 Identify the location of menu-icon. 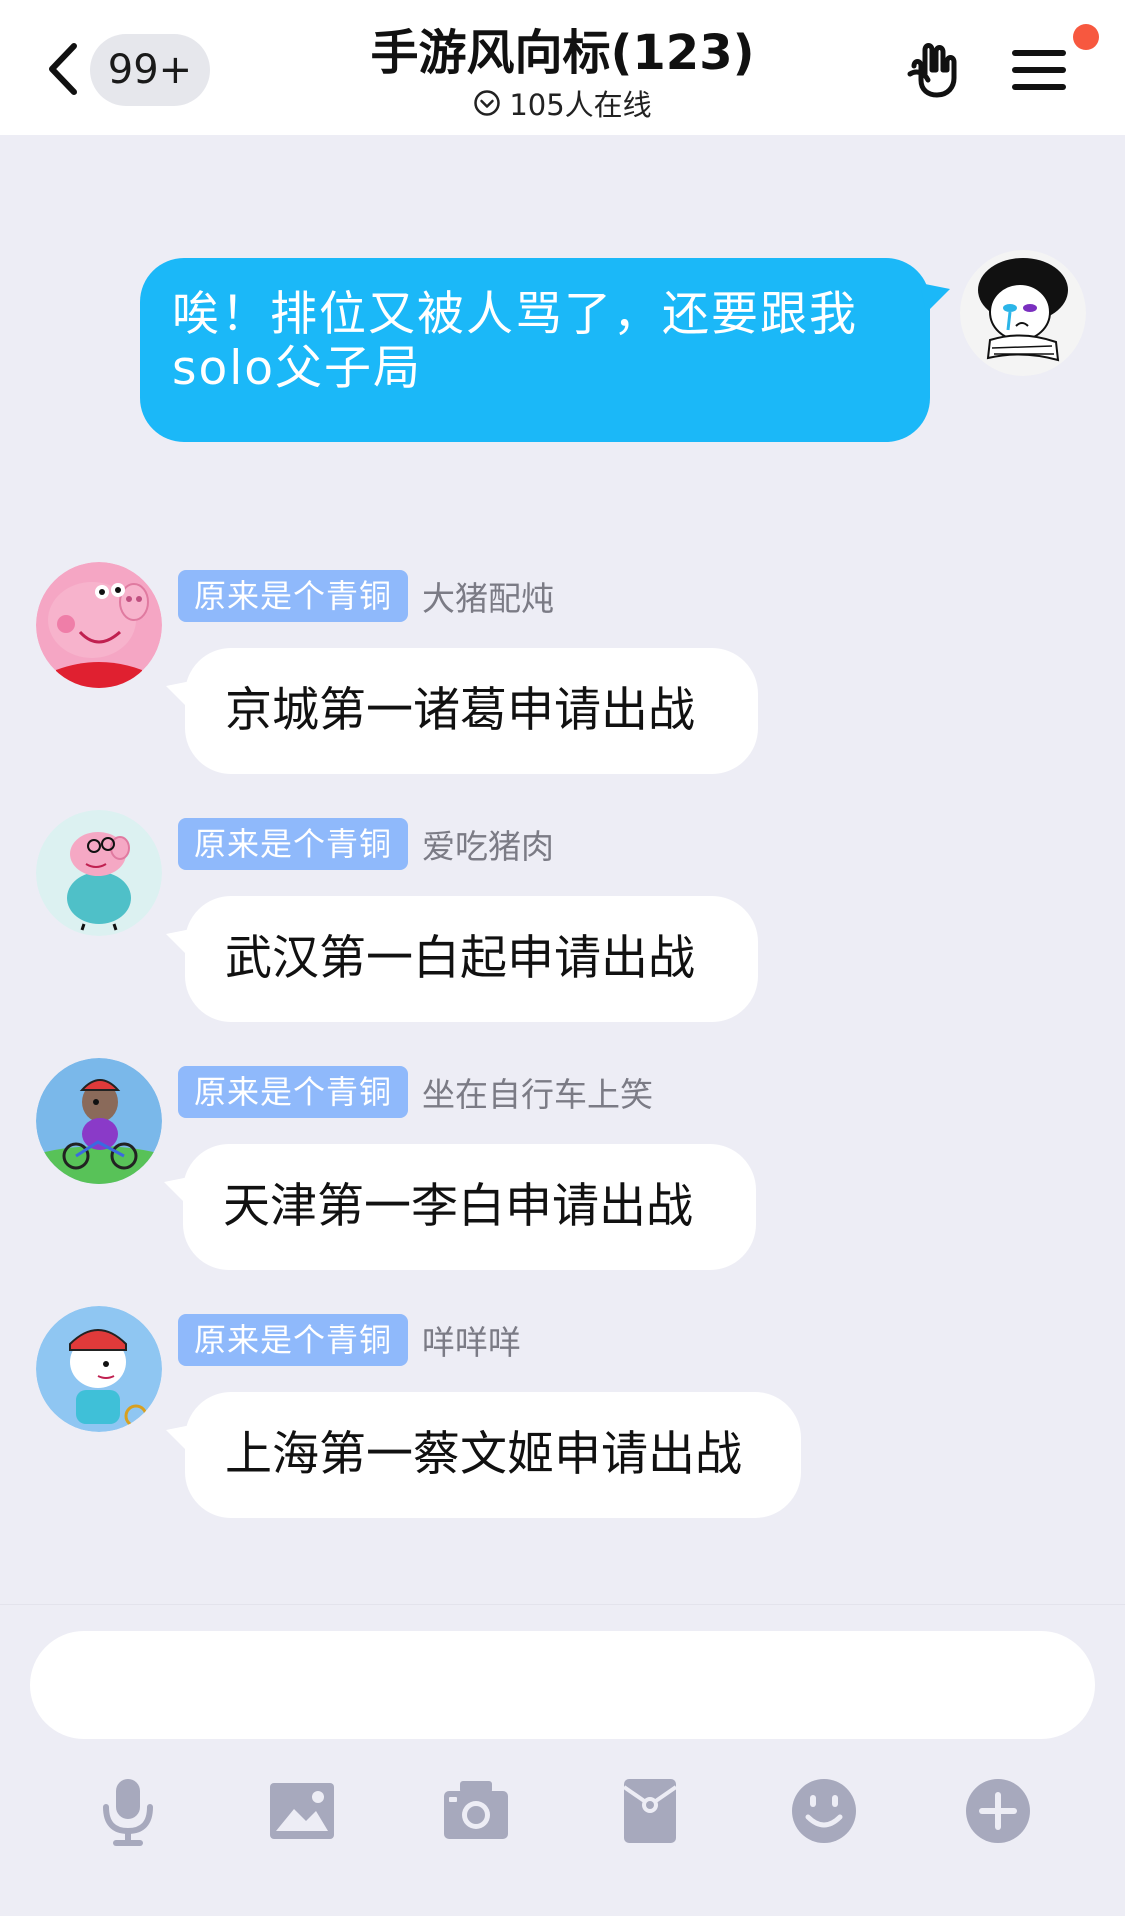
(1039, 70).